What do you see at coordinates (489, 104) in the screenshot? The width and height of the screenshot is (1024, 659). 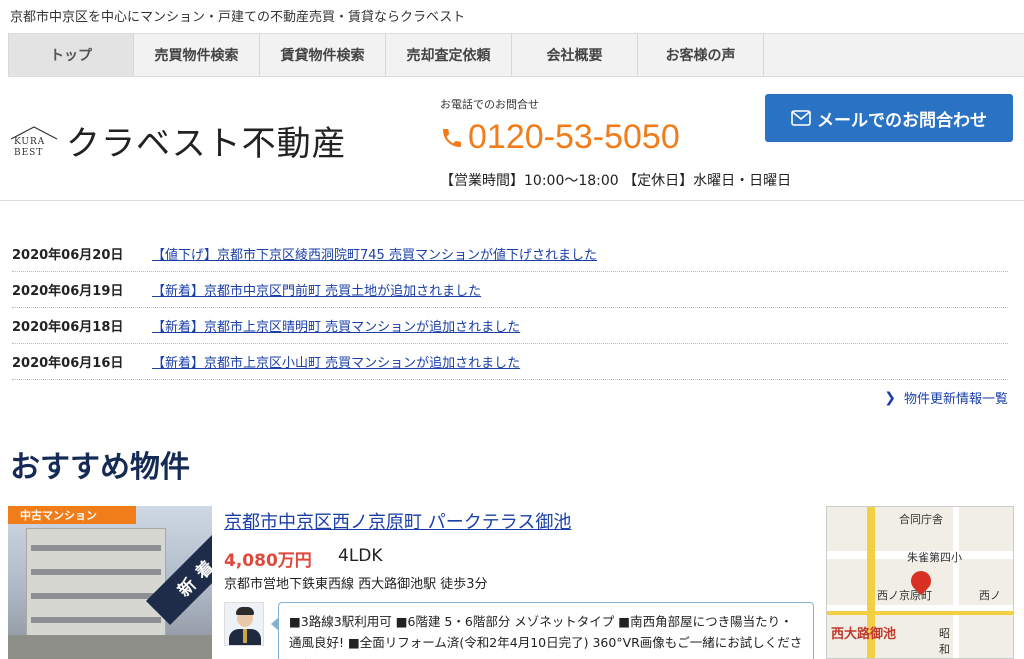 I see `contact-caption: お電話でのお問合せ` at bounding box center [489, 104].